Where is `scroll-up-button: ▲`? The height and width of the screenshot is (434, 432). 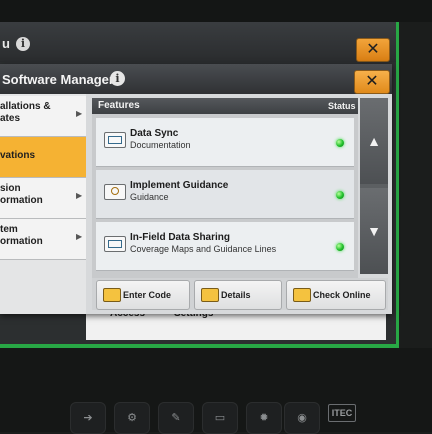 scroll-up-button: ▲ is located at coordinates (374, 141).